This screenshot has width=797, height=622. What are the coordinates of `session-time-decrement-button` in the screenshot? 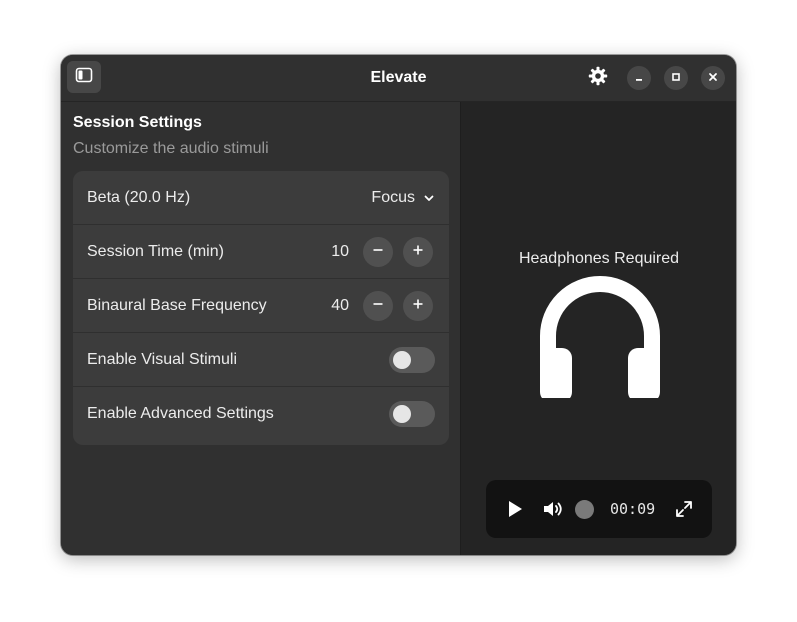 It's located at (378, 252).